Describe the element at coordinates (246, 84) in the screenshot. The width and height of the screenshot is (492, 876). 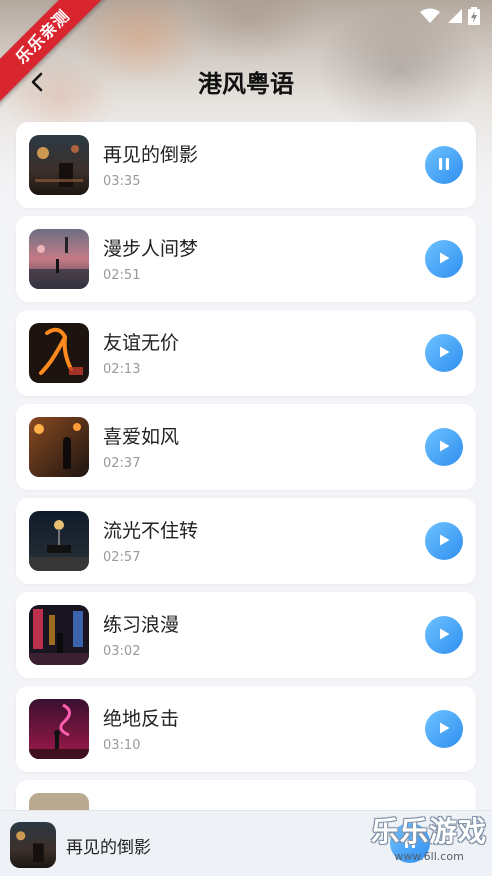
I see `page-title: 港风粤语` at that location.